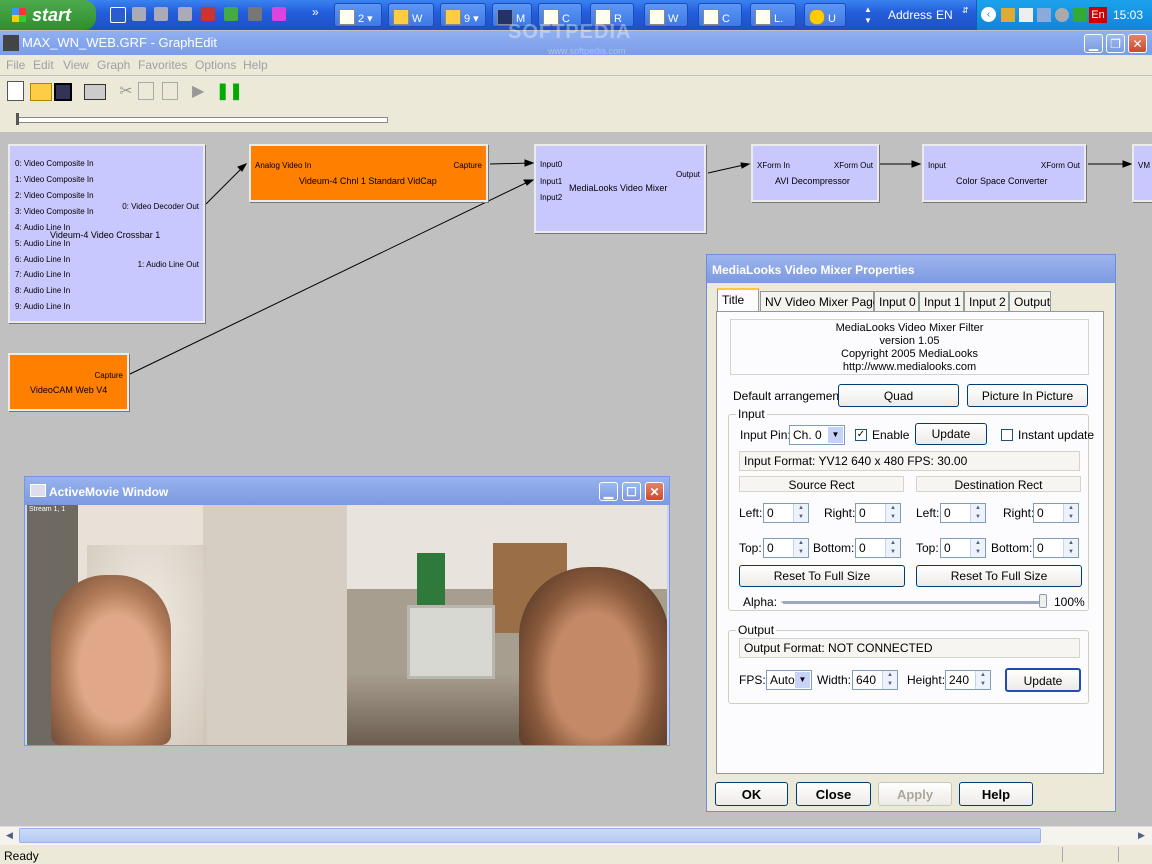 Image resolution: width=1152 pixels, height=864 pixels. Describe the element at coordinates (551, 164) in the screenshot. I see `pin-input: Input0` at that location.